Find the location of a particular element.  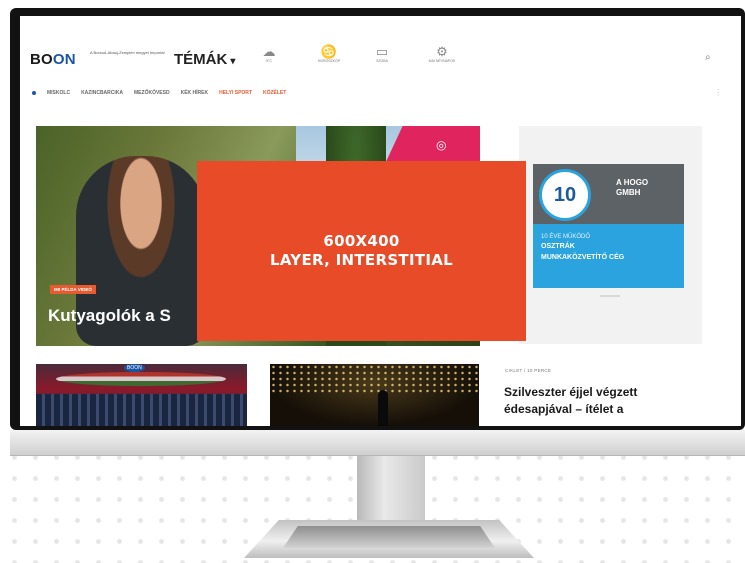

namesday-widget: ⚙ MAI NÉVNAPOK is located at coordinates (442, 53).